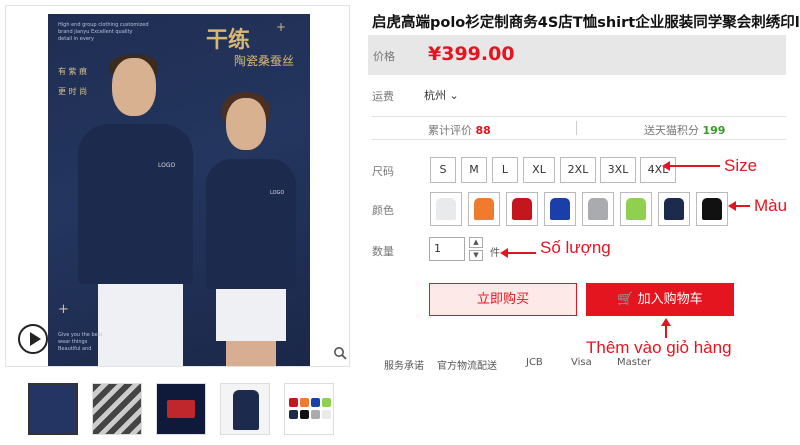  I want to click on chevron-down-icon: ⌄, so click(452, 95).